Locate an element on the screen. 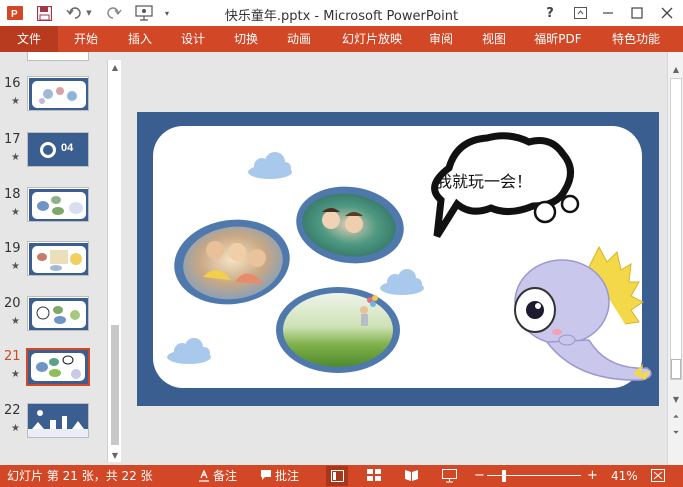 This screenshot has height=487, width=683. zoom-level: 41% is located at coordinates (624, 476).